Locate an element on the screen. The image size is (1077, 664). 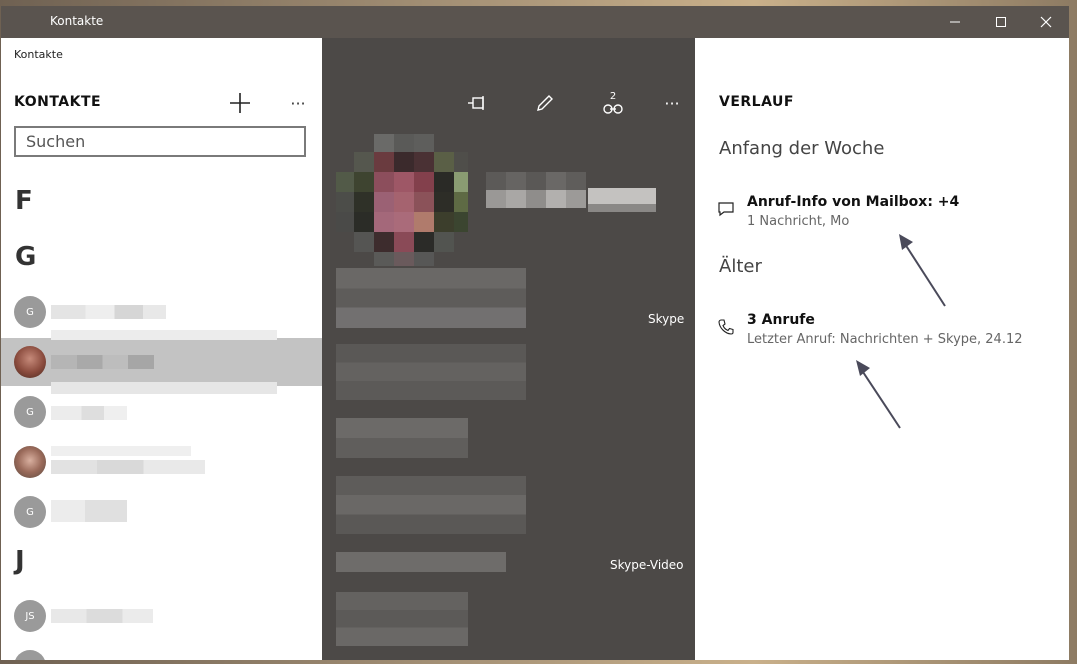
minimize-icon is located at coordinates (955, 22).